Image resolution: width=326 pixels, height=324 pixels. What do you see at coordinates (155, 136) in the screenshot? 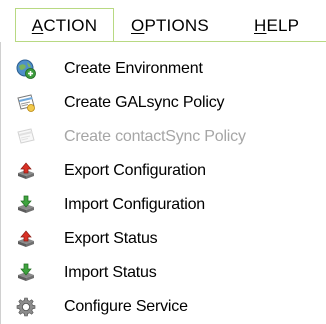
I see `menu-item-label: Create contactSync Policy` at bounding box center [155, 136].